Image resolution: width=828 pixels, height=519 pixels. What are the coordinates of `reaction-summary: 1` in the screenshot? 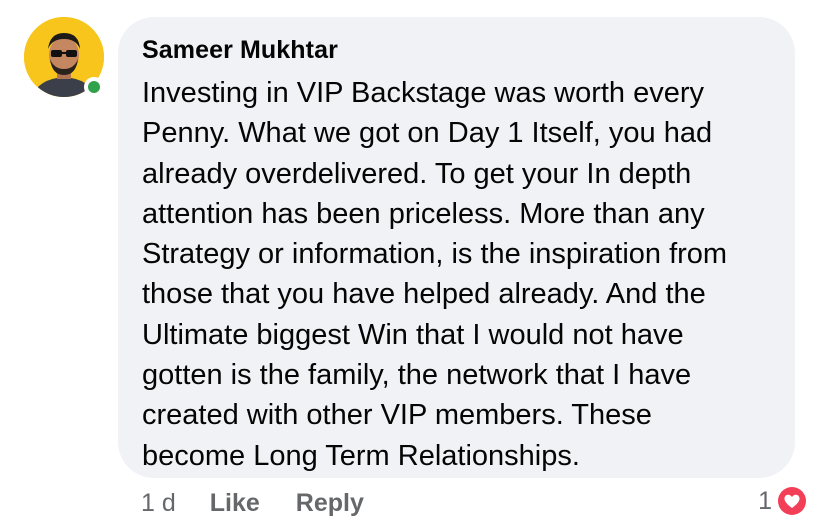 It's located at (783, 501).